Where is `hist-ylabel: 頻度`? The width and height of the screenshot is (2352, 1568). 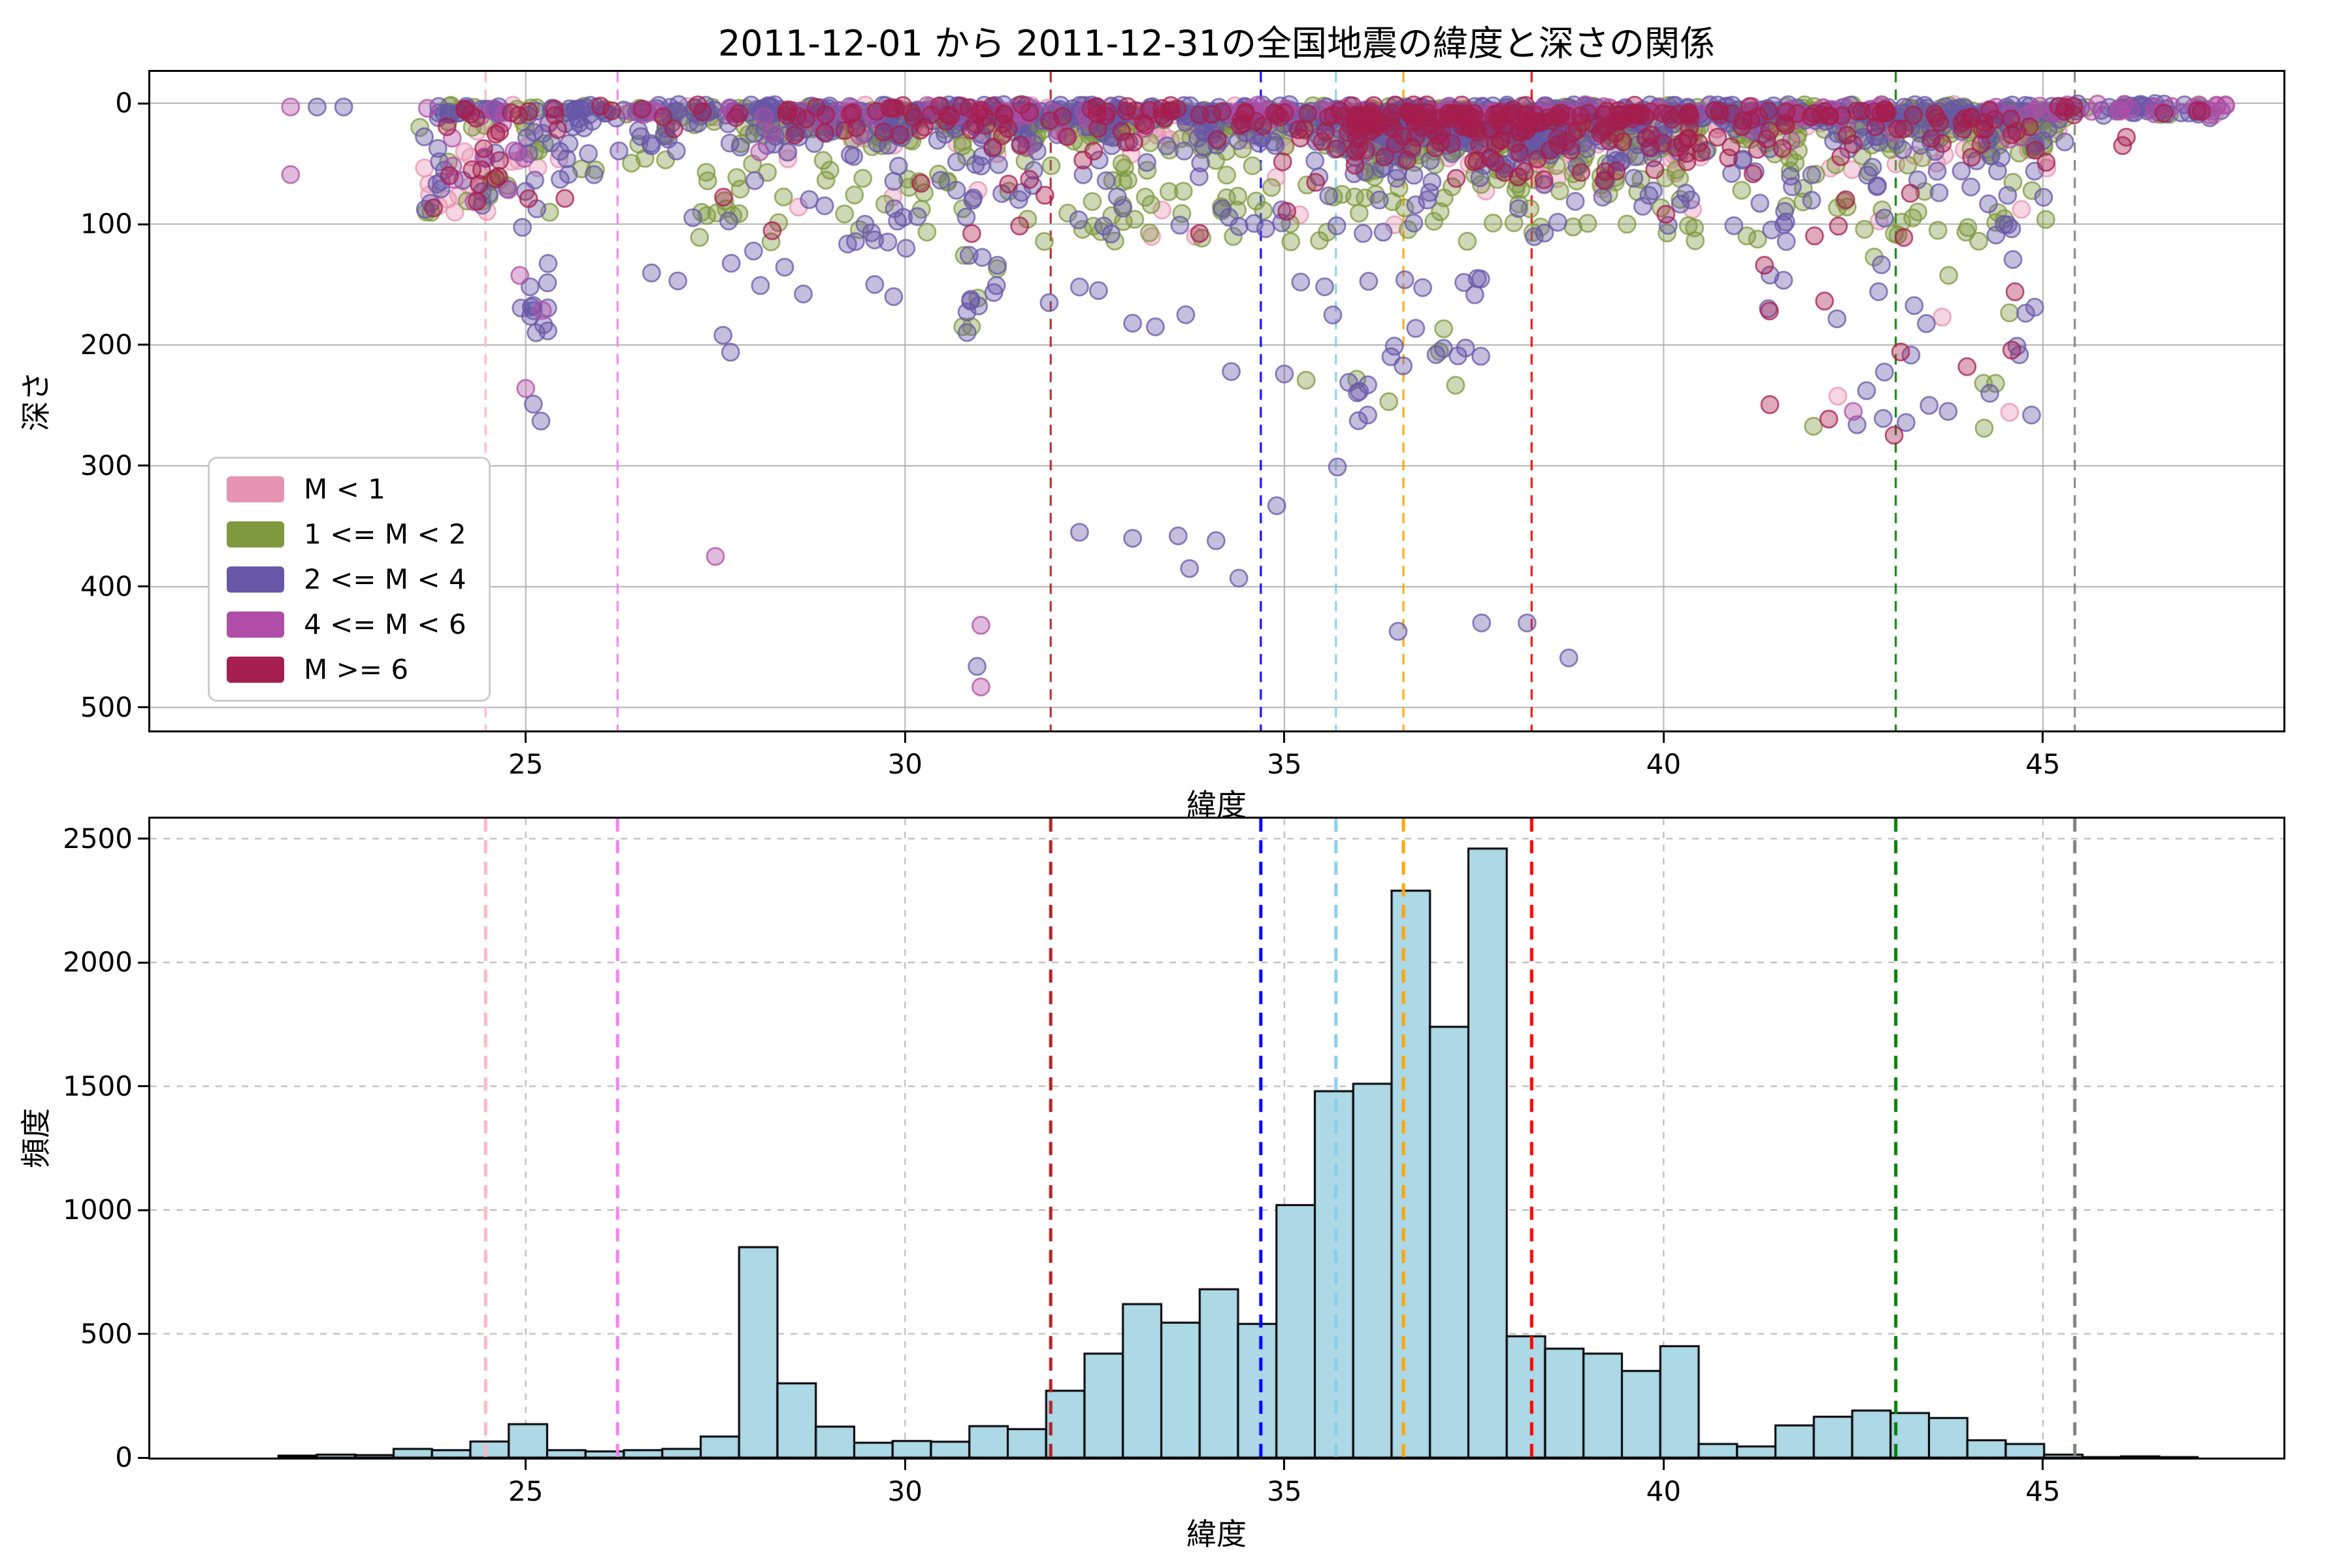
hist-ylabel: 頻度 is located at coordinates (36, 1138).